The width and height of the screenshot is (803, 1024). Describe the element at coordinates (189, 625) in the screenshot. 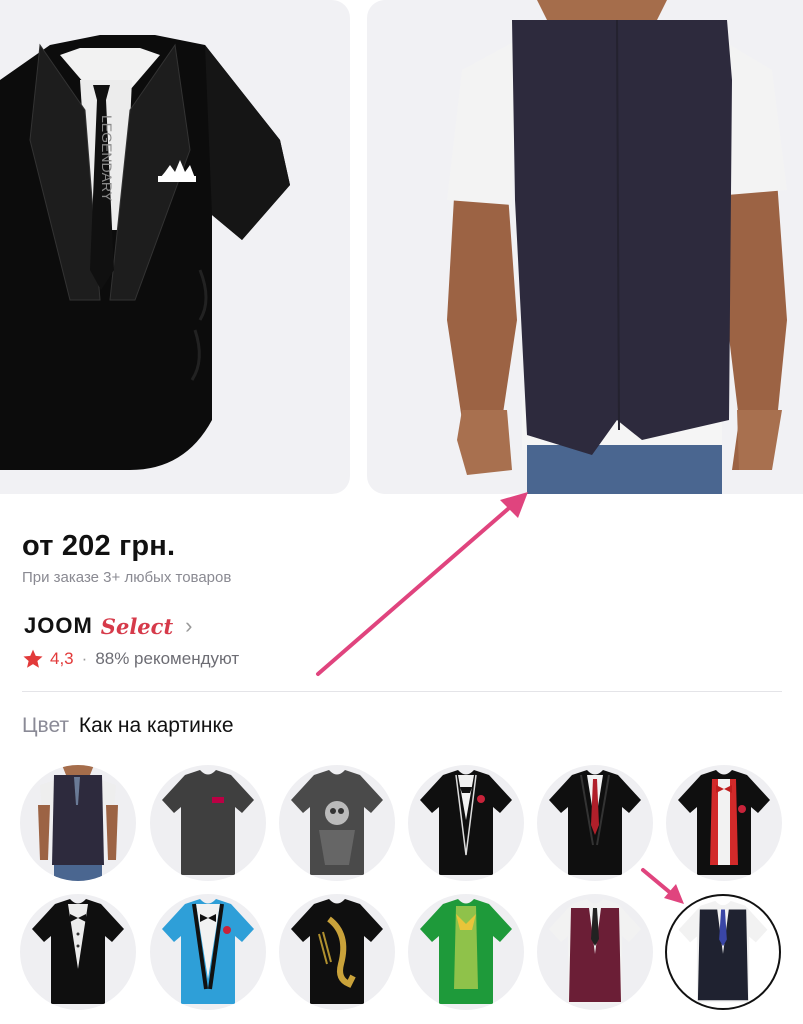

I see `chevron-right-icon: ›` at that location.